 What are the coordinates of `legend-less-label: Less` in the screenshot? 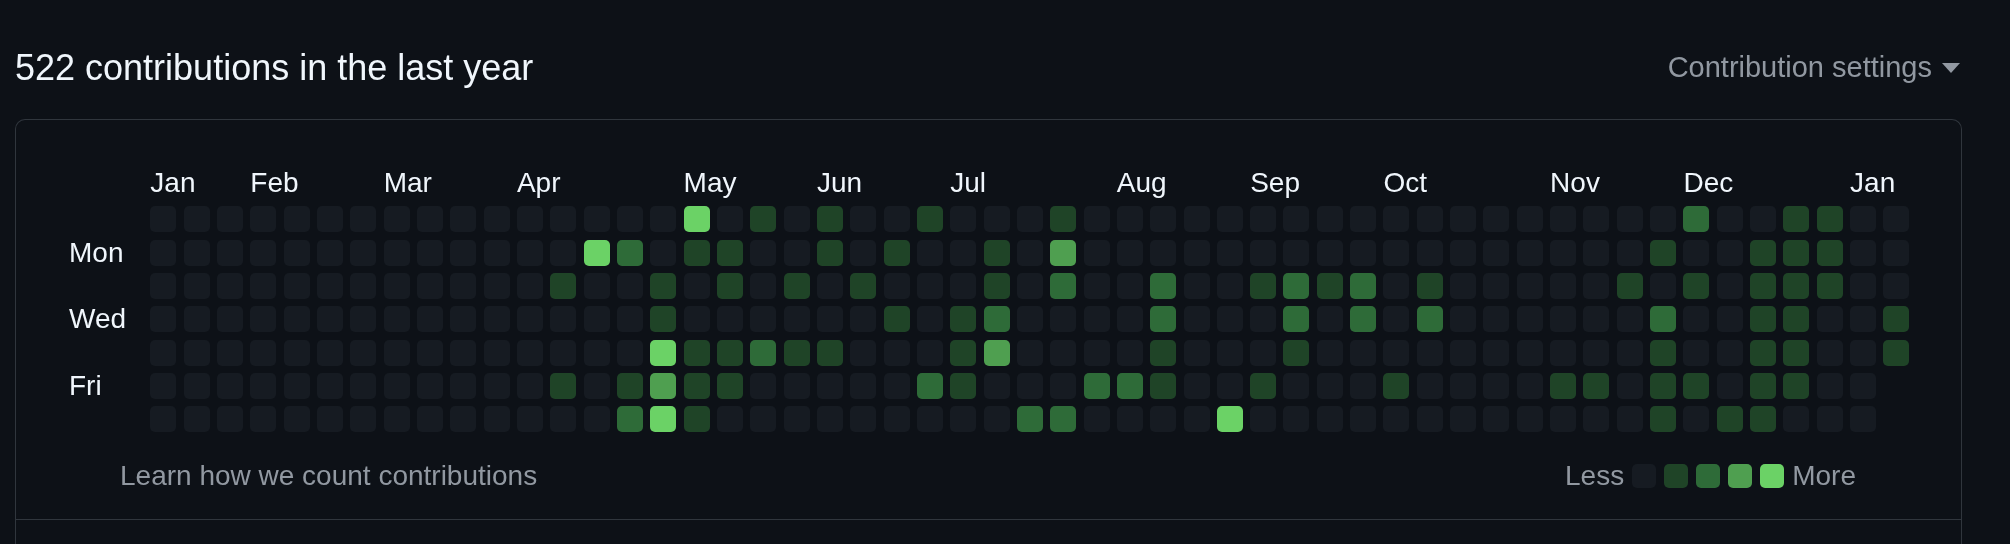 It's located at (1595, 476).